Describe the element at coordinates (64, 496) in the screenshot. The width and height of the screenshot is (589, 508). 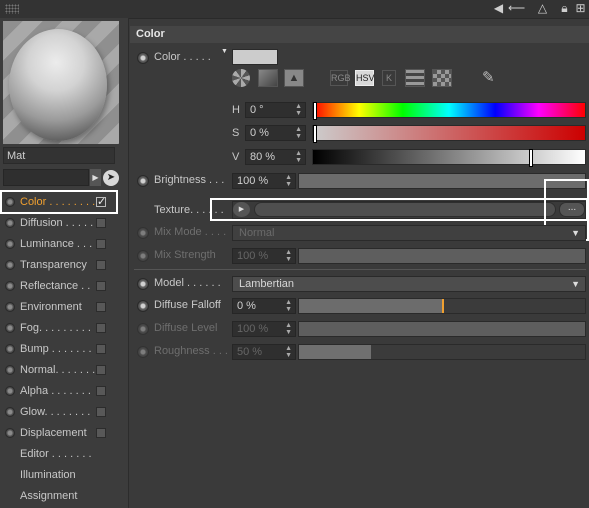
I see `channel-item: Assignment` at that location.